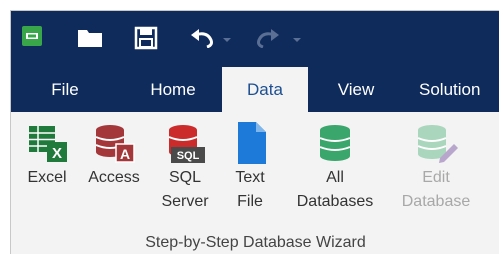 The image size is (499, 254). I want to click on app-icon, so click(32, 38).